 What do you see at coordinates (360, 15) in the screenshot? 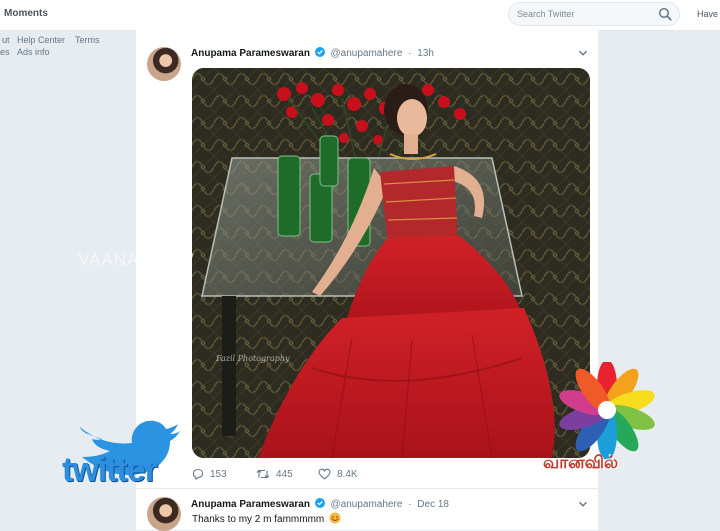
I see `top-navigation-bar: Moments Have` at bounding box center [360, 15].